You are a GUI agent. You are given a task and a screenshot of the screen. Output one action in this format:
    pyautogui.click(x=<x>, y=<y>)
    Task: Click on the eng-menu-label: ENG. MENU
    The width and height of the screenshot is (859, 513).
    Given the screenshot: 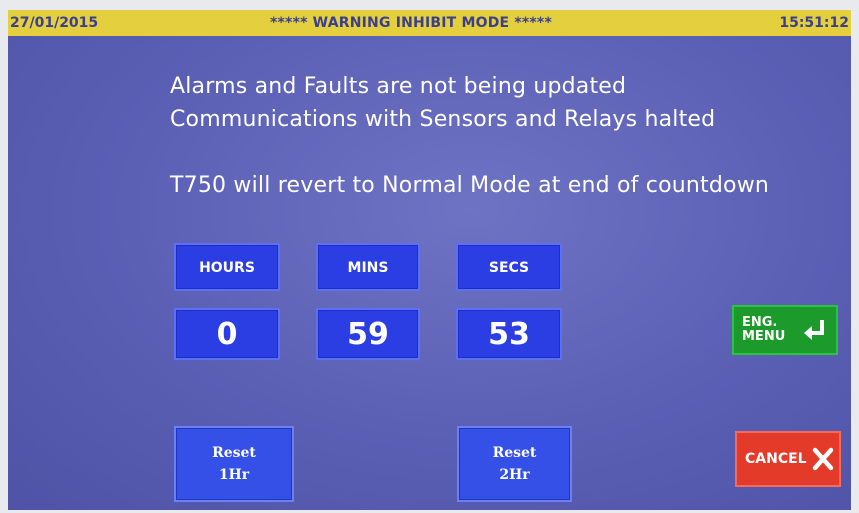 What is the action you would take?
    pyautogui.click(x=763, y=330)
    